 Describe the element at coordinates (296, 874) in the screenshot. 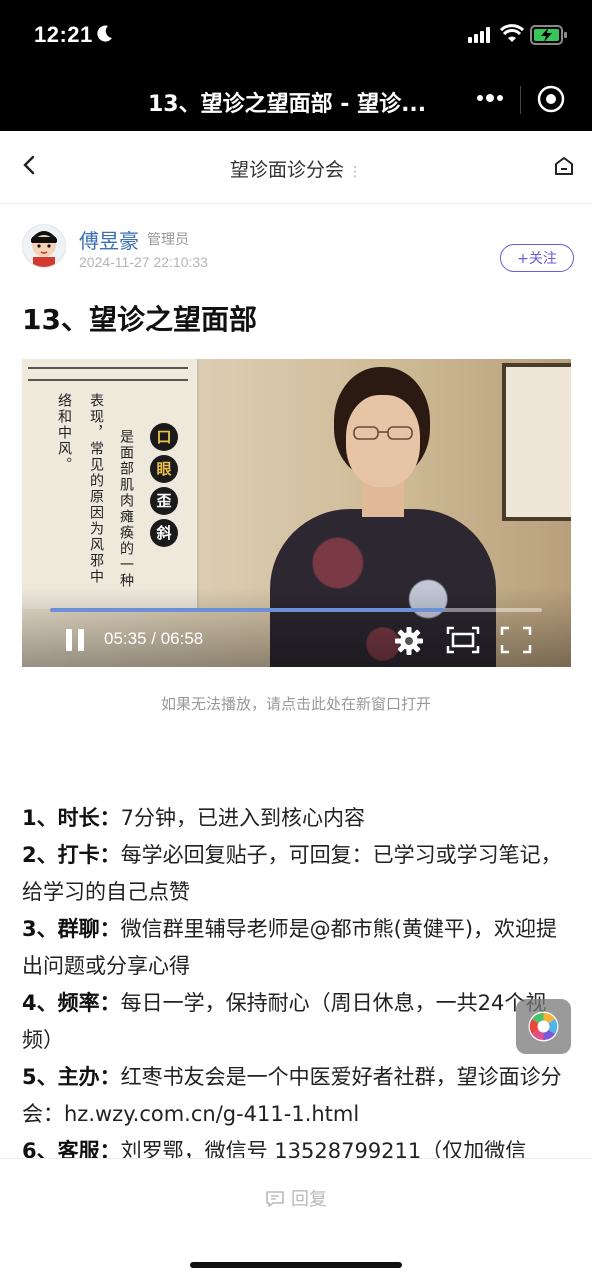

I see `content-item: 2、打卡：每学必回复贴子，可回复：已学习或学习笔记，给学习的自己点赞` at that location.